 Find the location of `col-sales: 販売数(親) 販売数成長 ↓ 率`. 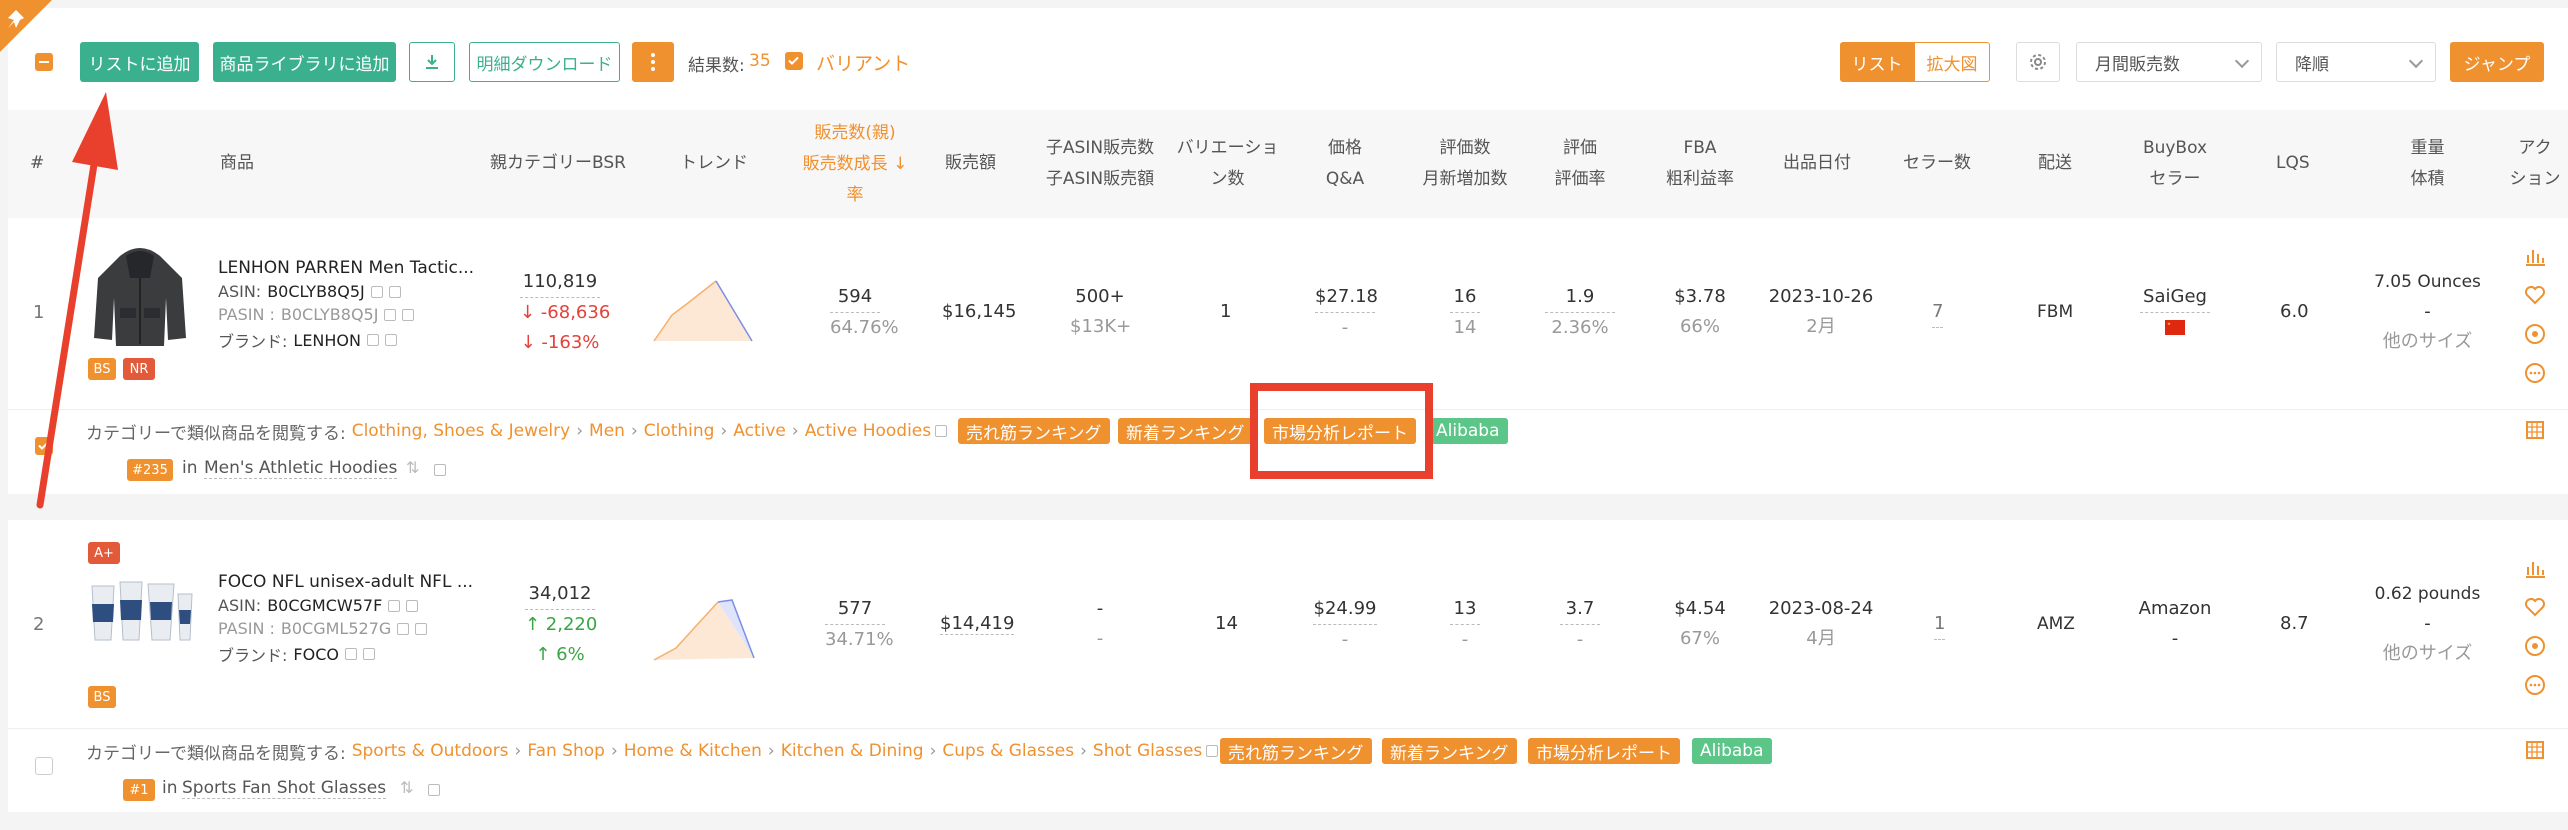

col-sales: 販売数(親) 販売数成長 ↓ 率 is located at coordinates (855, 164).